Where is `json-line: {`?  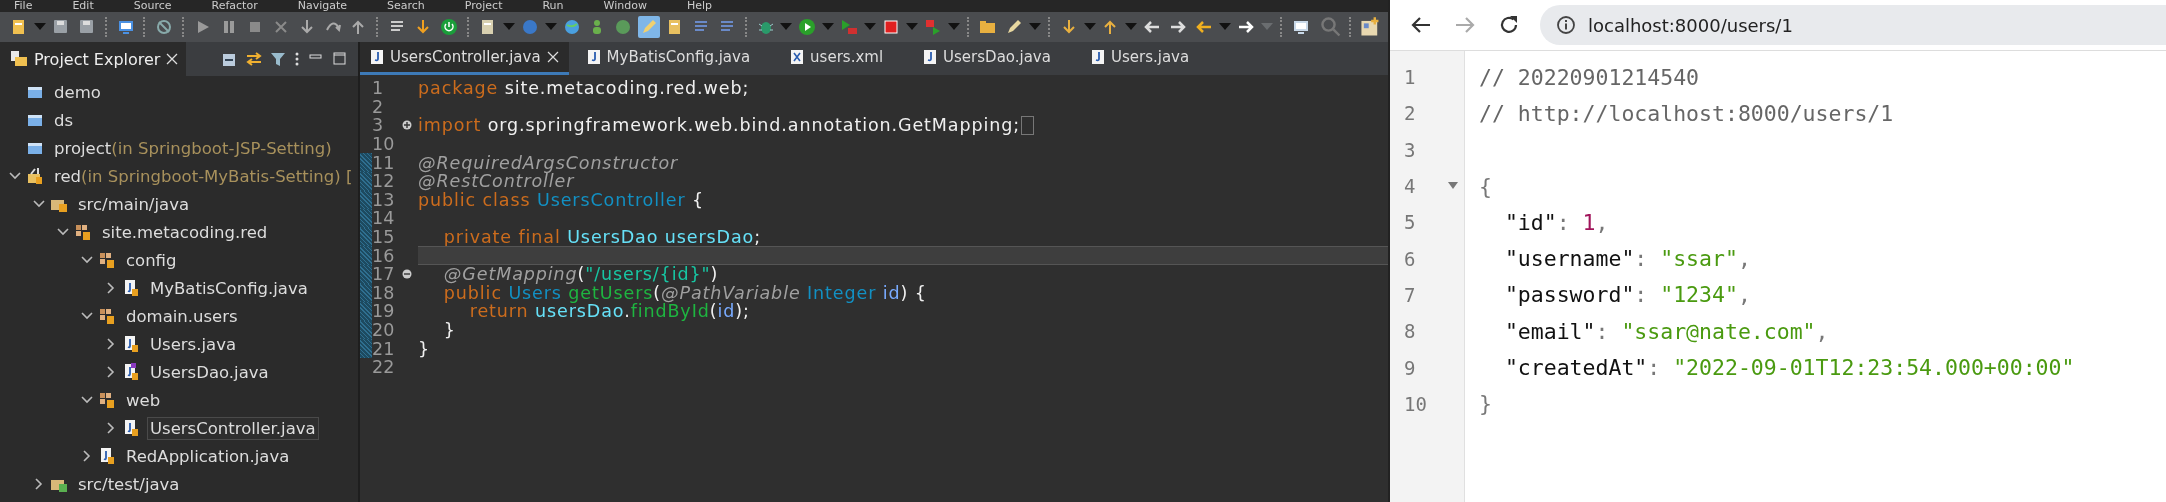
json-line: { is located at coordinates (1485, 186).